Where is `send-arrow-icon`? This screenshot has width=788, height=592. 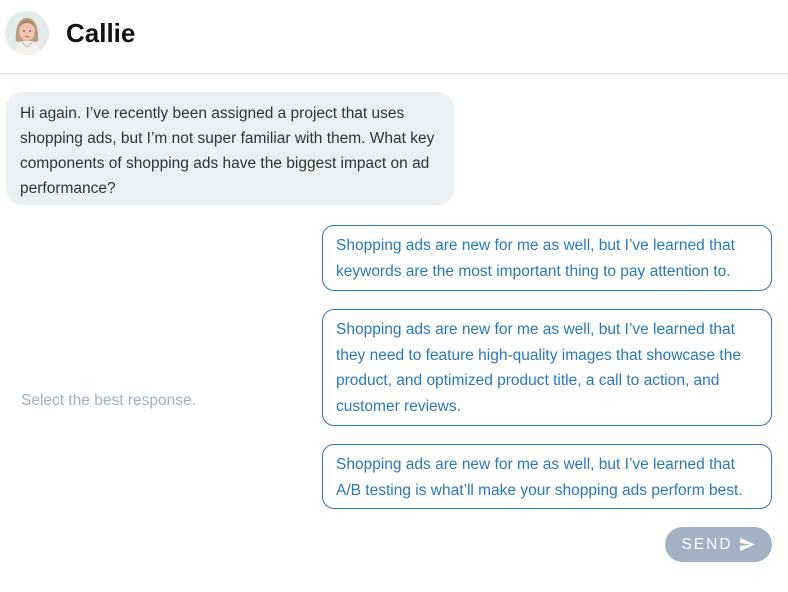
send-arrow-icon is located at coordinates (747, 544).